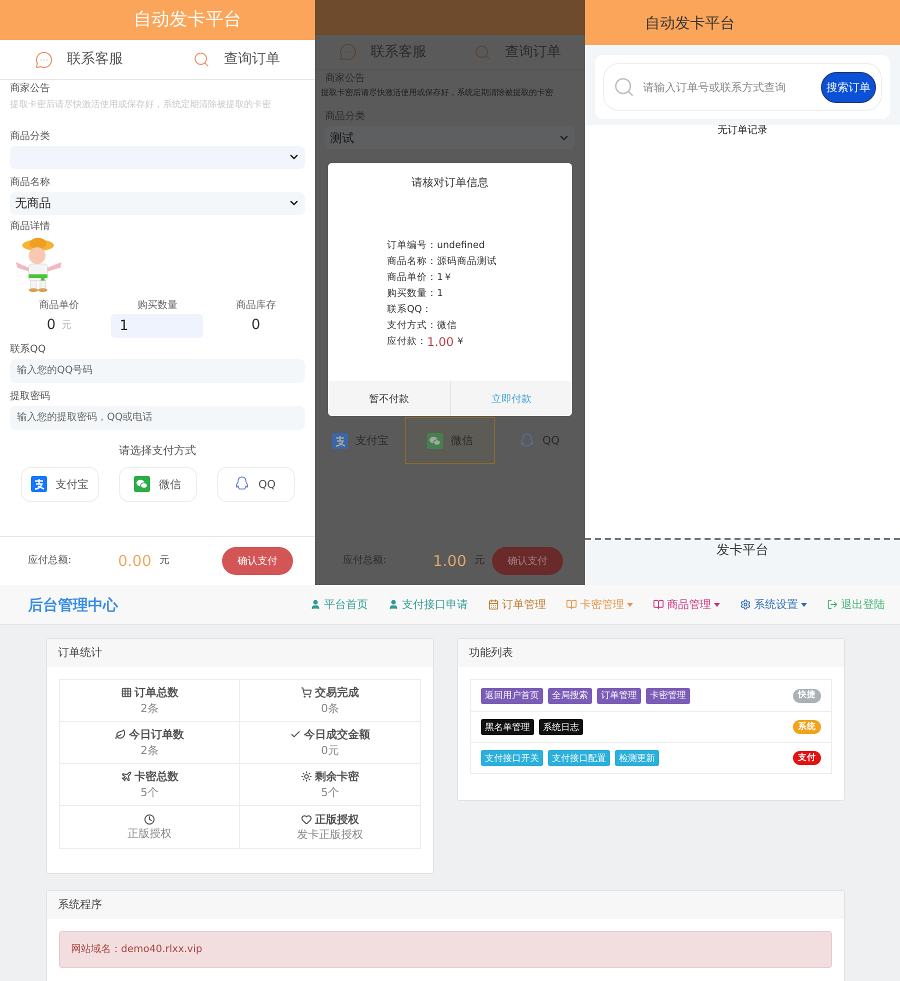  What do you see at coordinates (28, 350) in the screenshot?
I see `field-label: 联系QQ` at bounding box center [28, 350].